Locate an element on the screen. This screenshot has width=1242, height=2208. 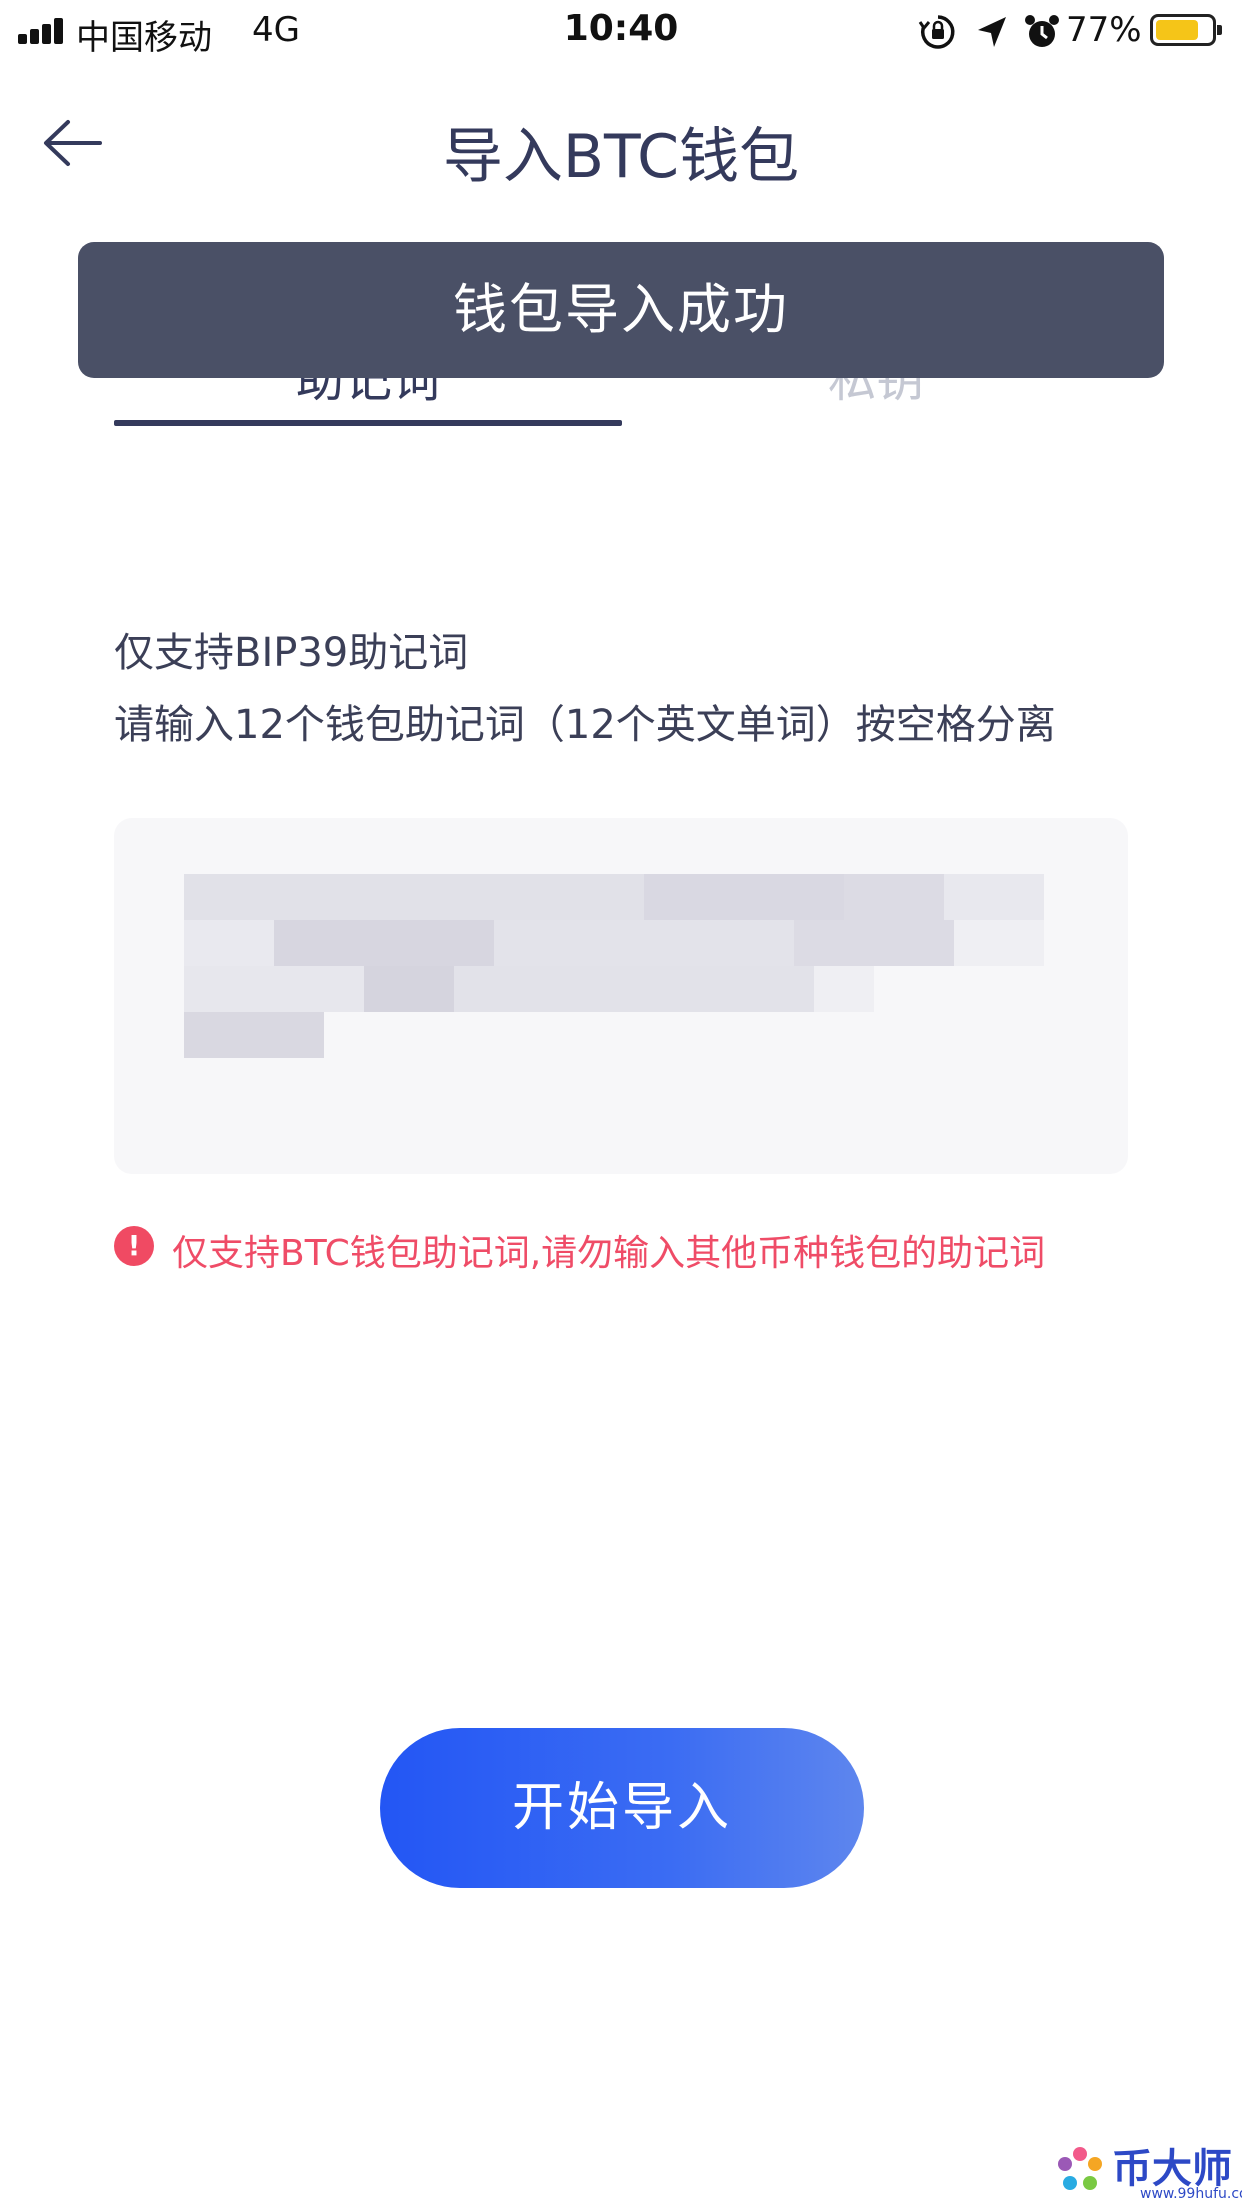
start-import-button: 开始导入 is located at coordinates (622, 1808).